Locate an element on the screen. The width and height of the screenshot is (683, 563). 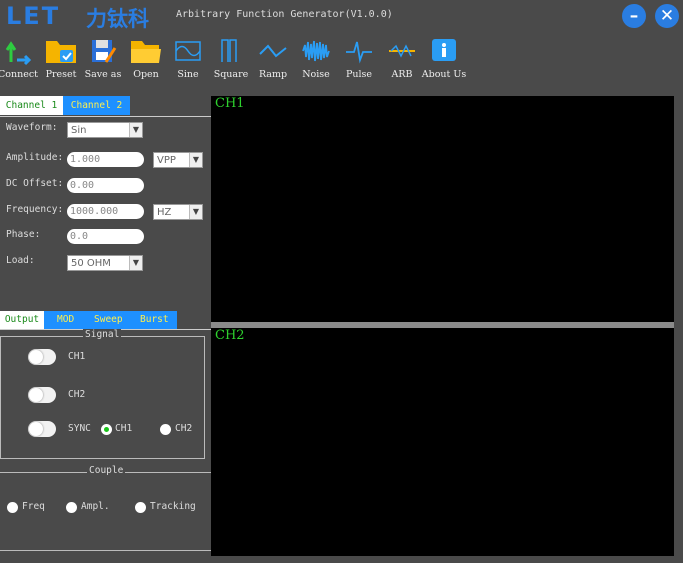
frequency-unit-value: HZ is located at coordinates (164, 212).